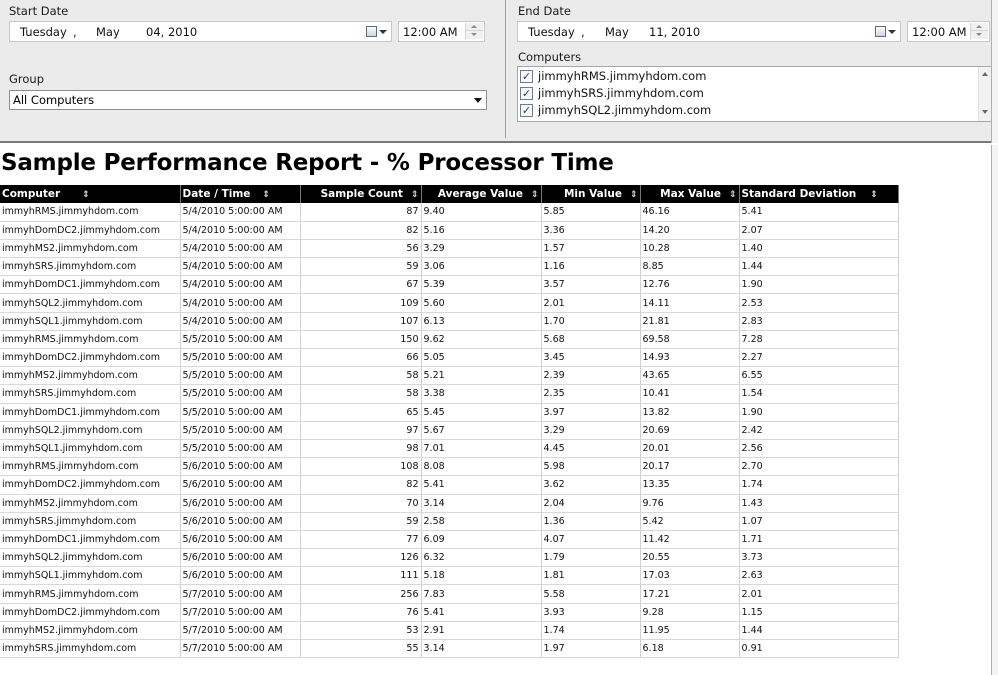  I want to click on column-header-sample-count: Sample Count ⇕, so click(361, 194).